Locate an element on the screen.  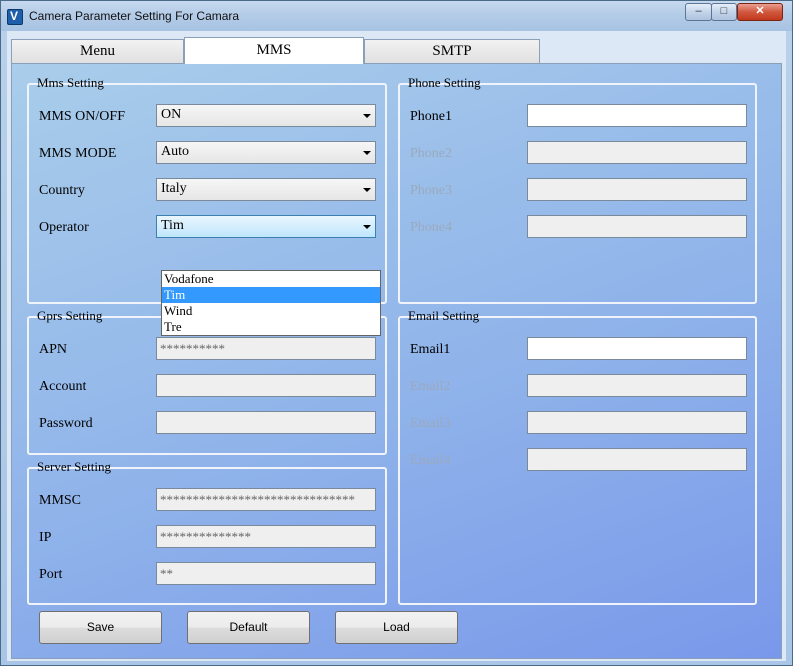
mms-onoff-select: ON is located at coordinates (266, 115).